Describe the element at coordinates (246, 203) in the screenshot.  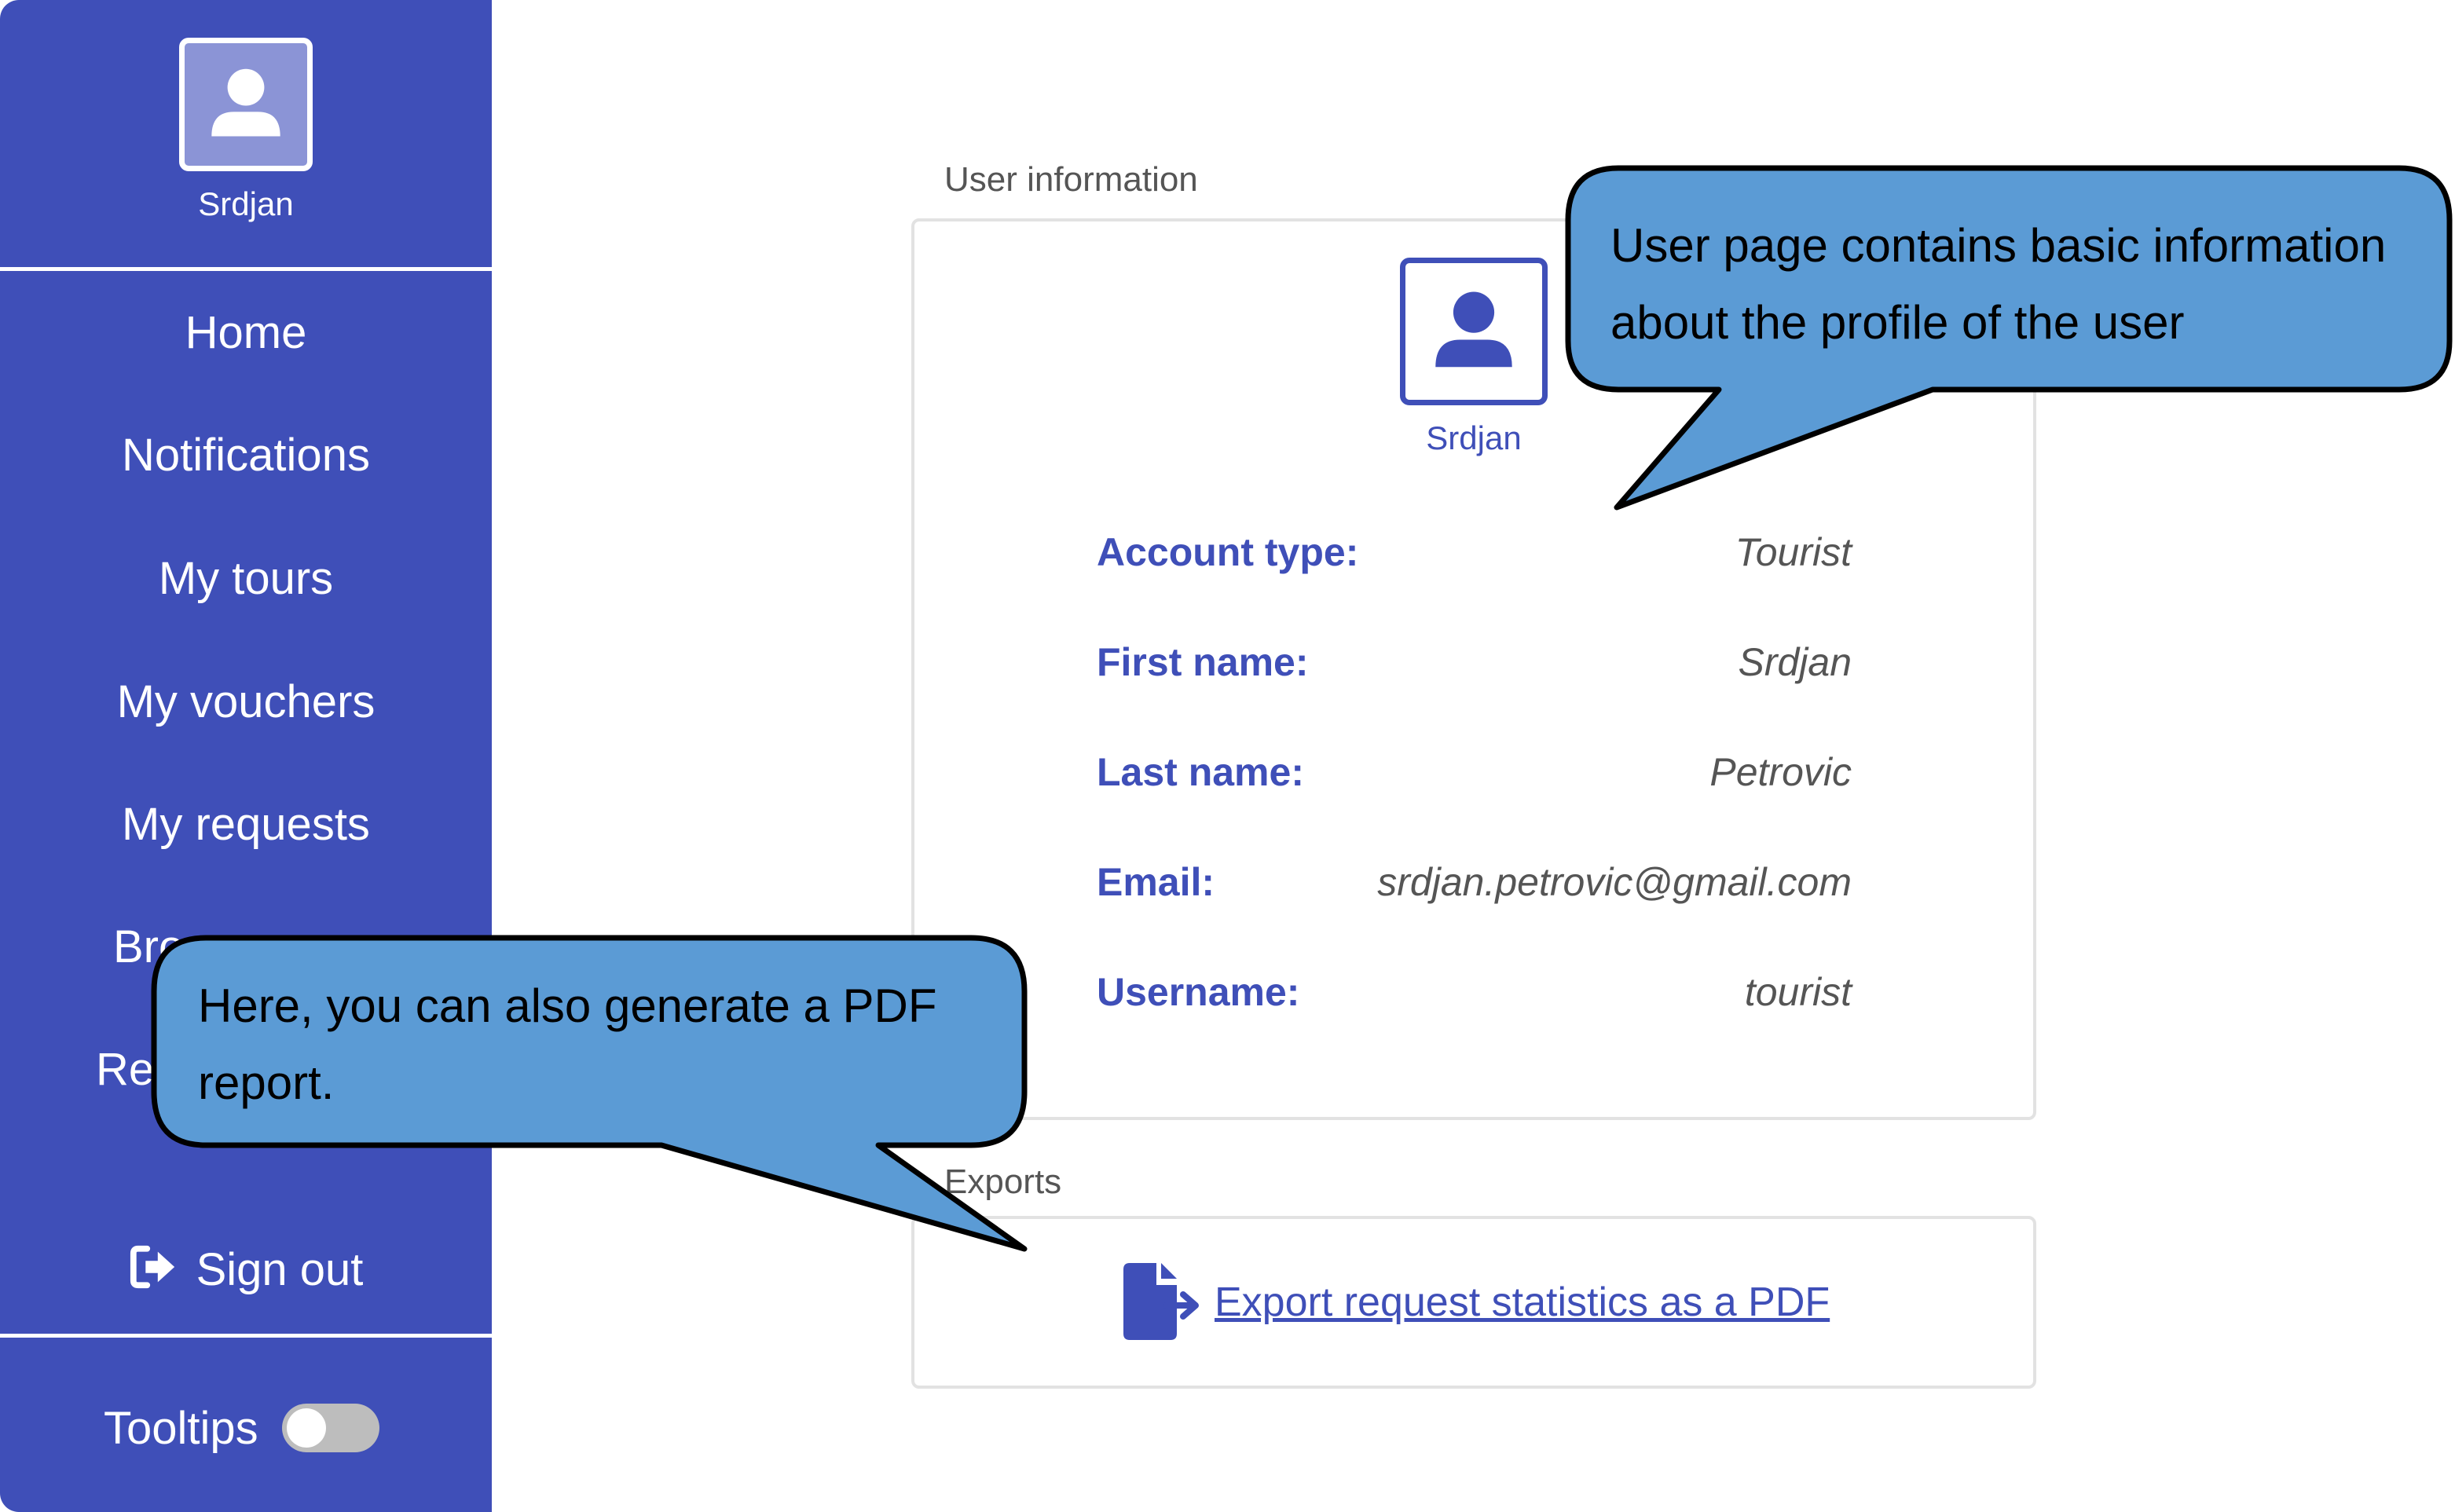
I see `sidebar-username: Srdjan` at that location.